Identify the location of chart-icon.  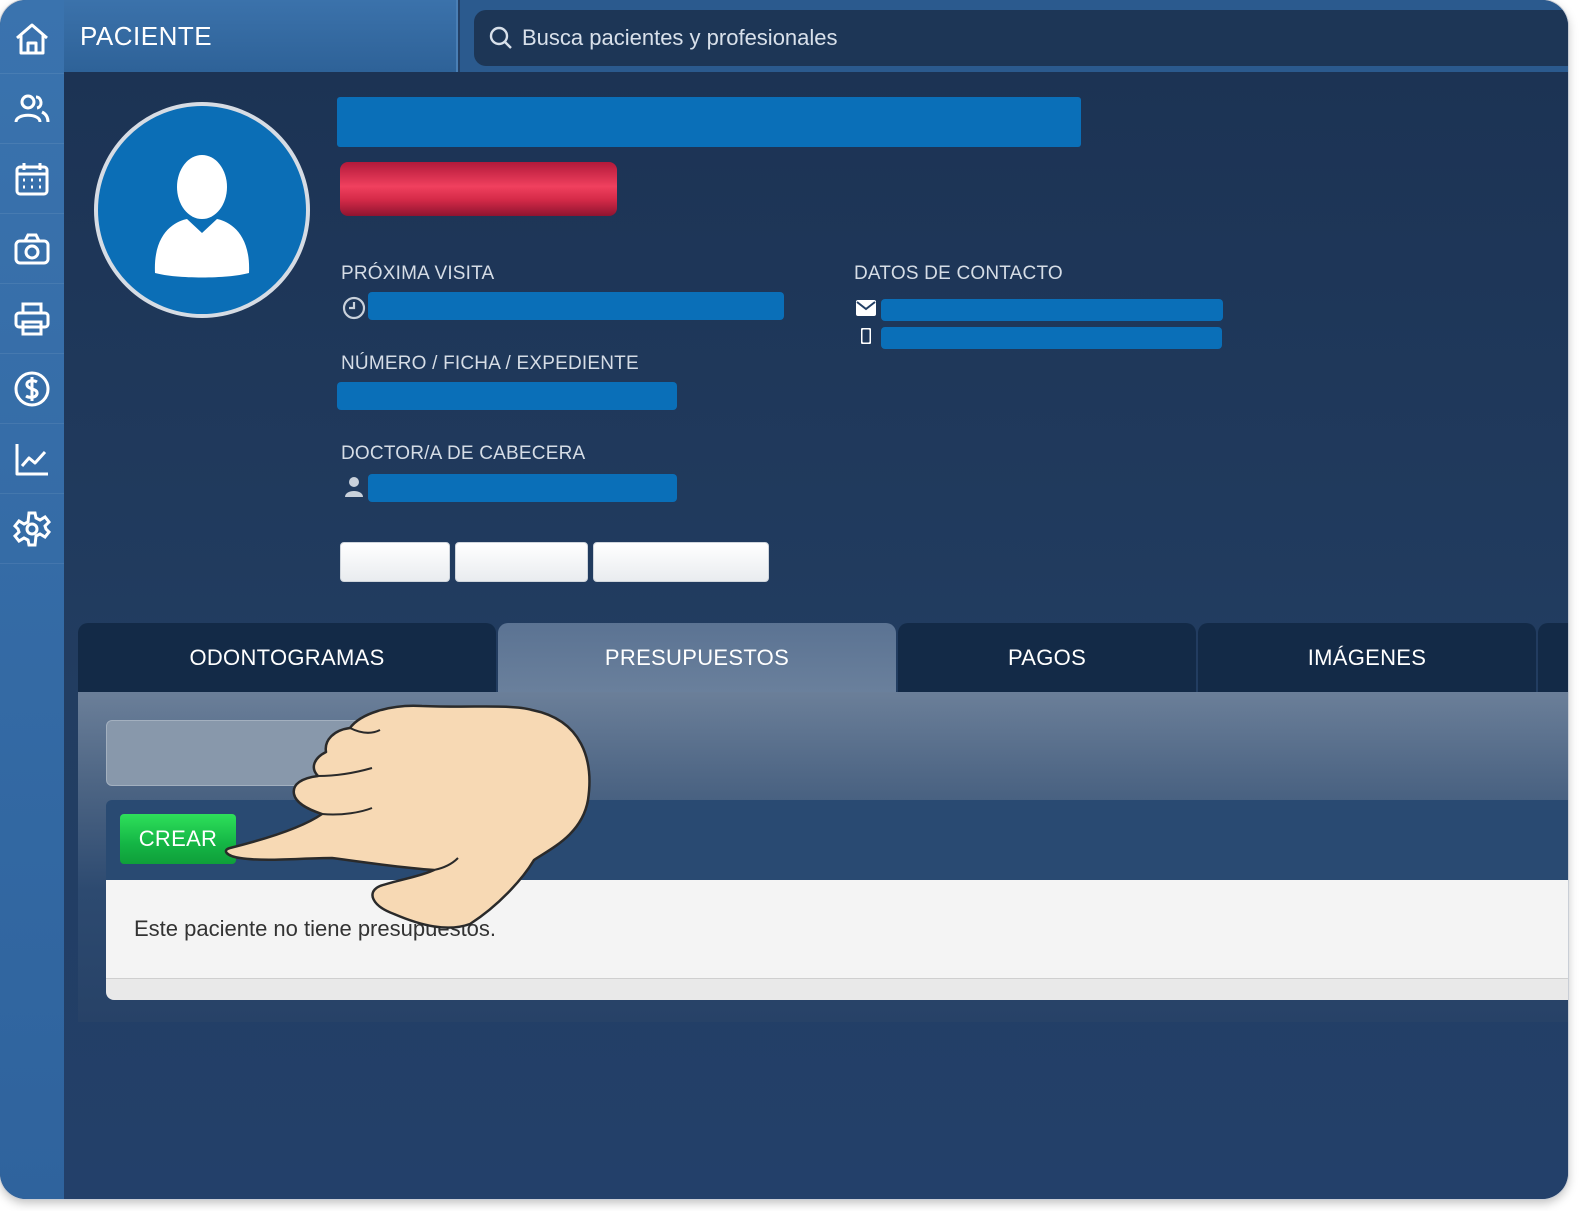
(31, 459).